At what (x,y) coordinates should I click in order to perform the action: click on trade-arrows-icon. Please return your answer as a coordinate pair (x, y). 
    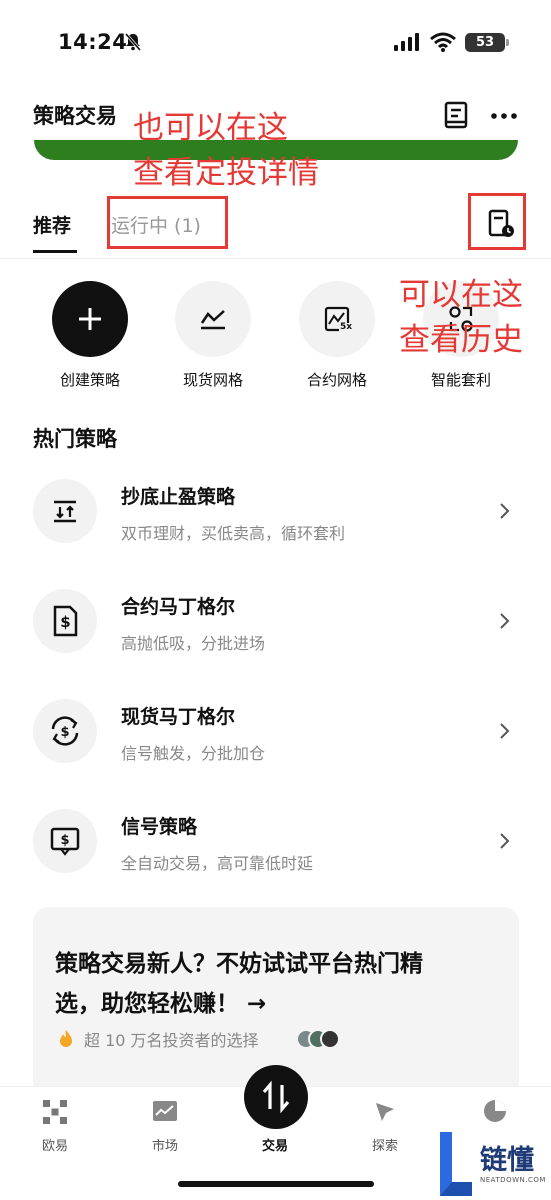
    Looking at the image, I should click on (276, 1097).